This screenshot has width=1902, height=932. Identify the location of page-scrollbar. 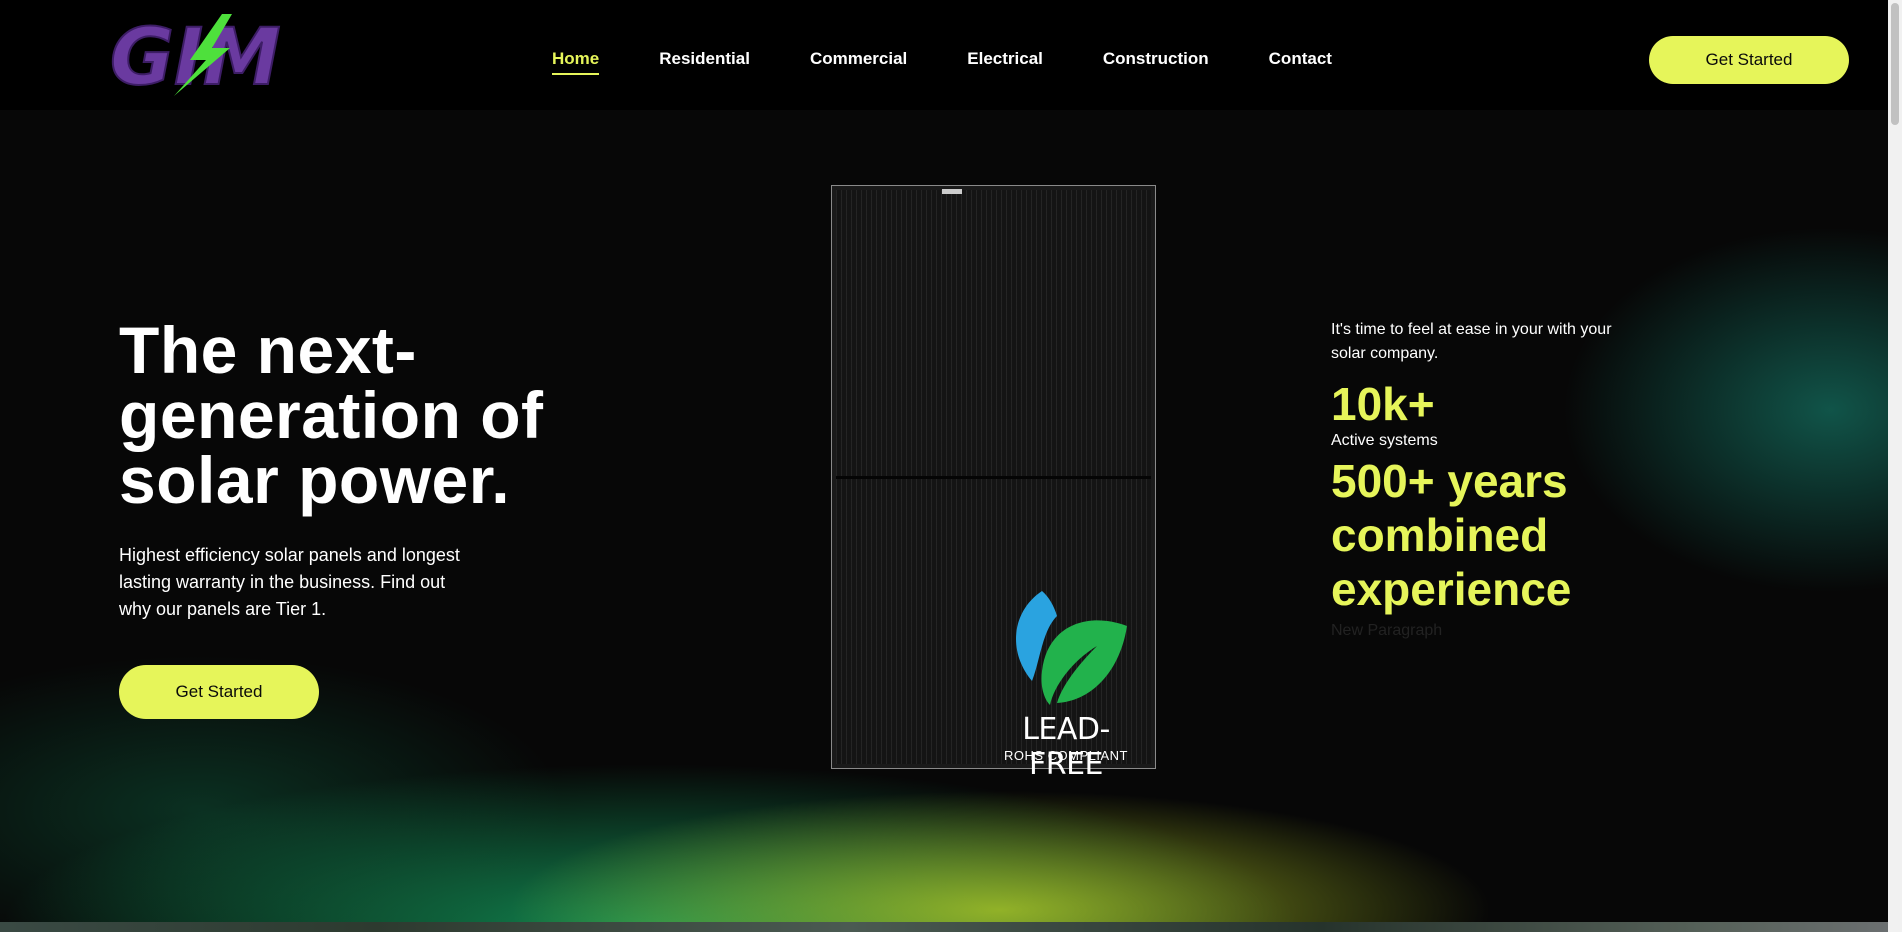
(1895, 466).